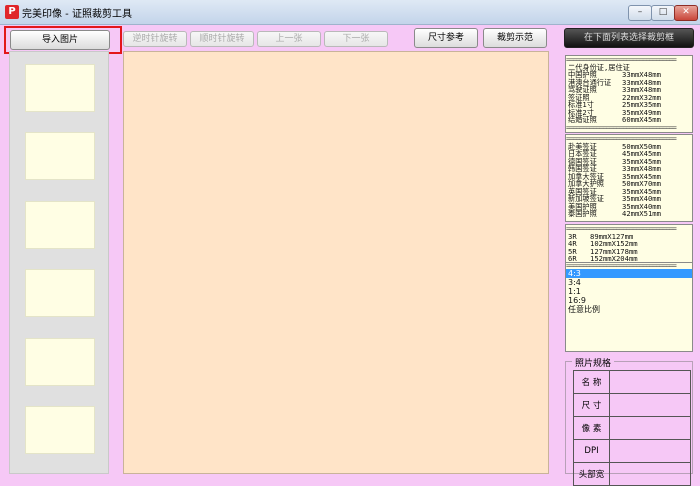 The width and height of the screenshot is (700, 486). What do you see at coordinates (591, 474) in the screenshot?
I see `specs-label: 头部宽` at bounding box center [591, 474].